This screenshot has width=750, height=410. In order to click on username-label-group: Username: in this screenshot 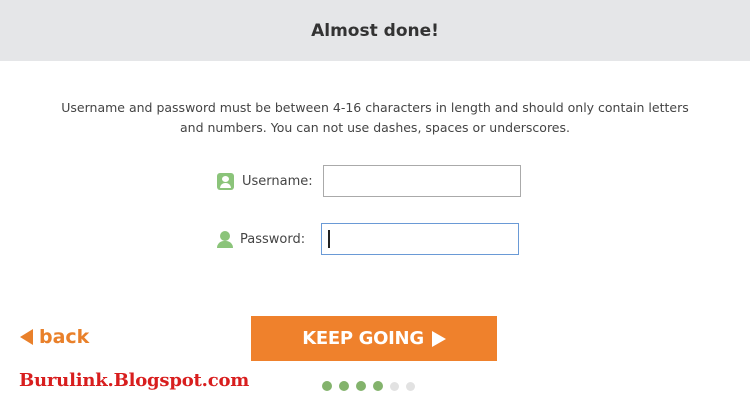, I will do `click(265, 181)`.